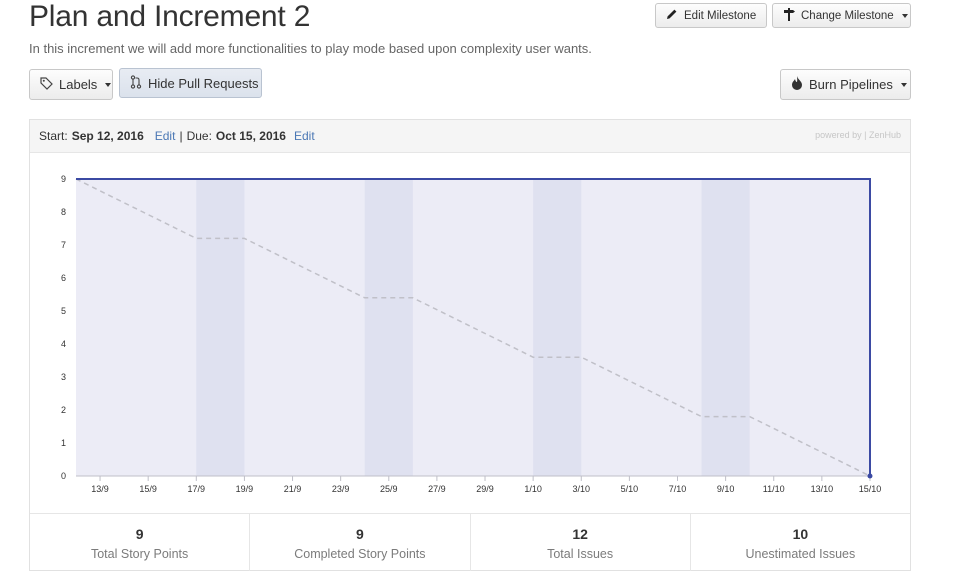 Image resolution: width=979 pixels, height=586 pixels. What do you see at coordinates (720, 15) in the screenshot?
I see `edit-milestone-label: Edit Milestone` at bounding box center [720, 15].